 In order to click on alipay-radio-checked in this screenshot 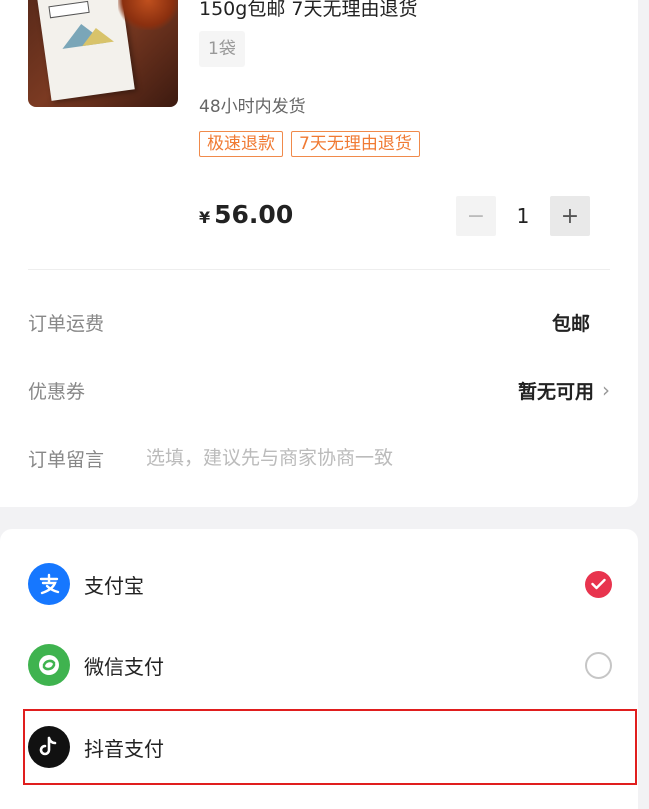, I will do `click(598, 584)`.